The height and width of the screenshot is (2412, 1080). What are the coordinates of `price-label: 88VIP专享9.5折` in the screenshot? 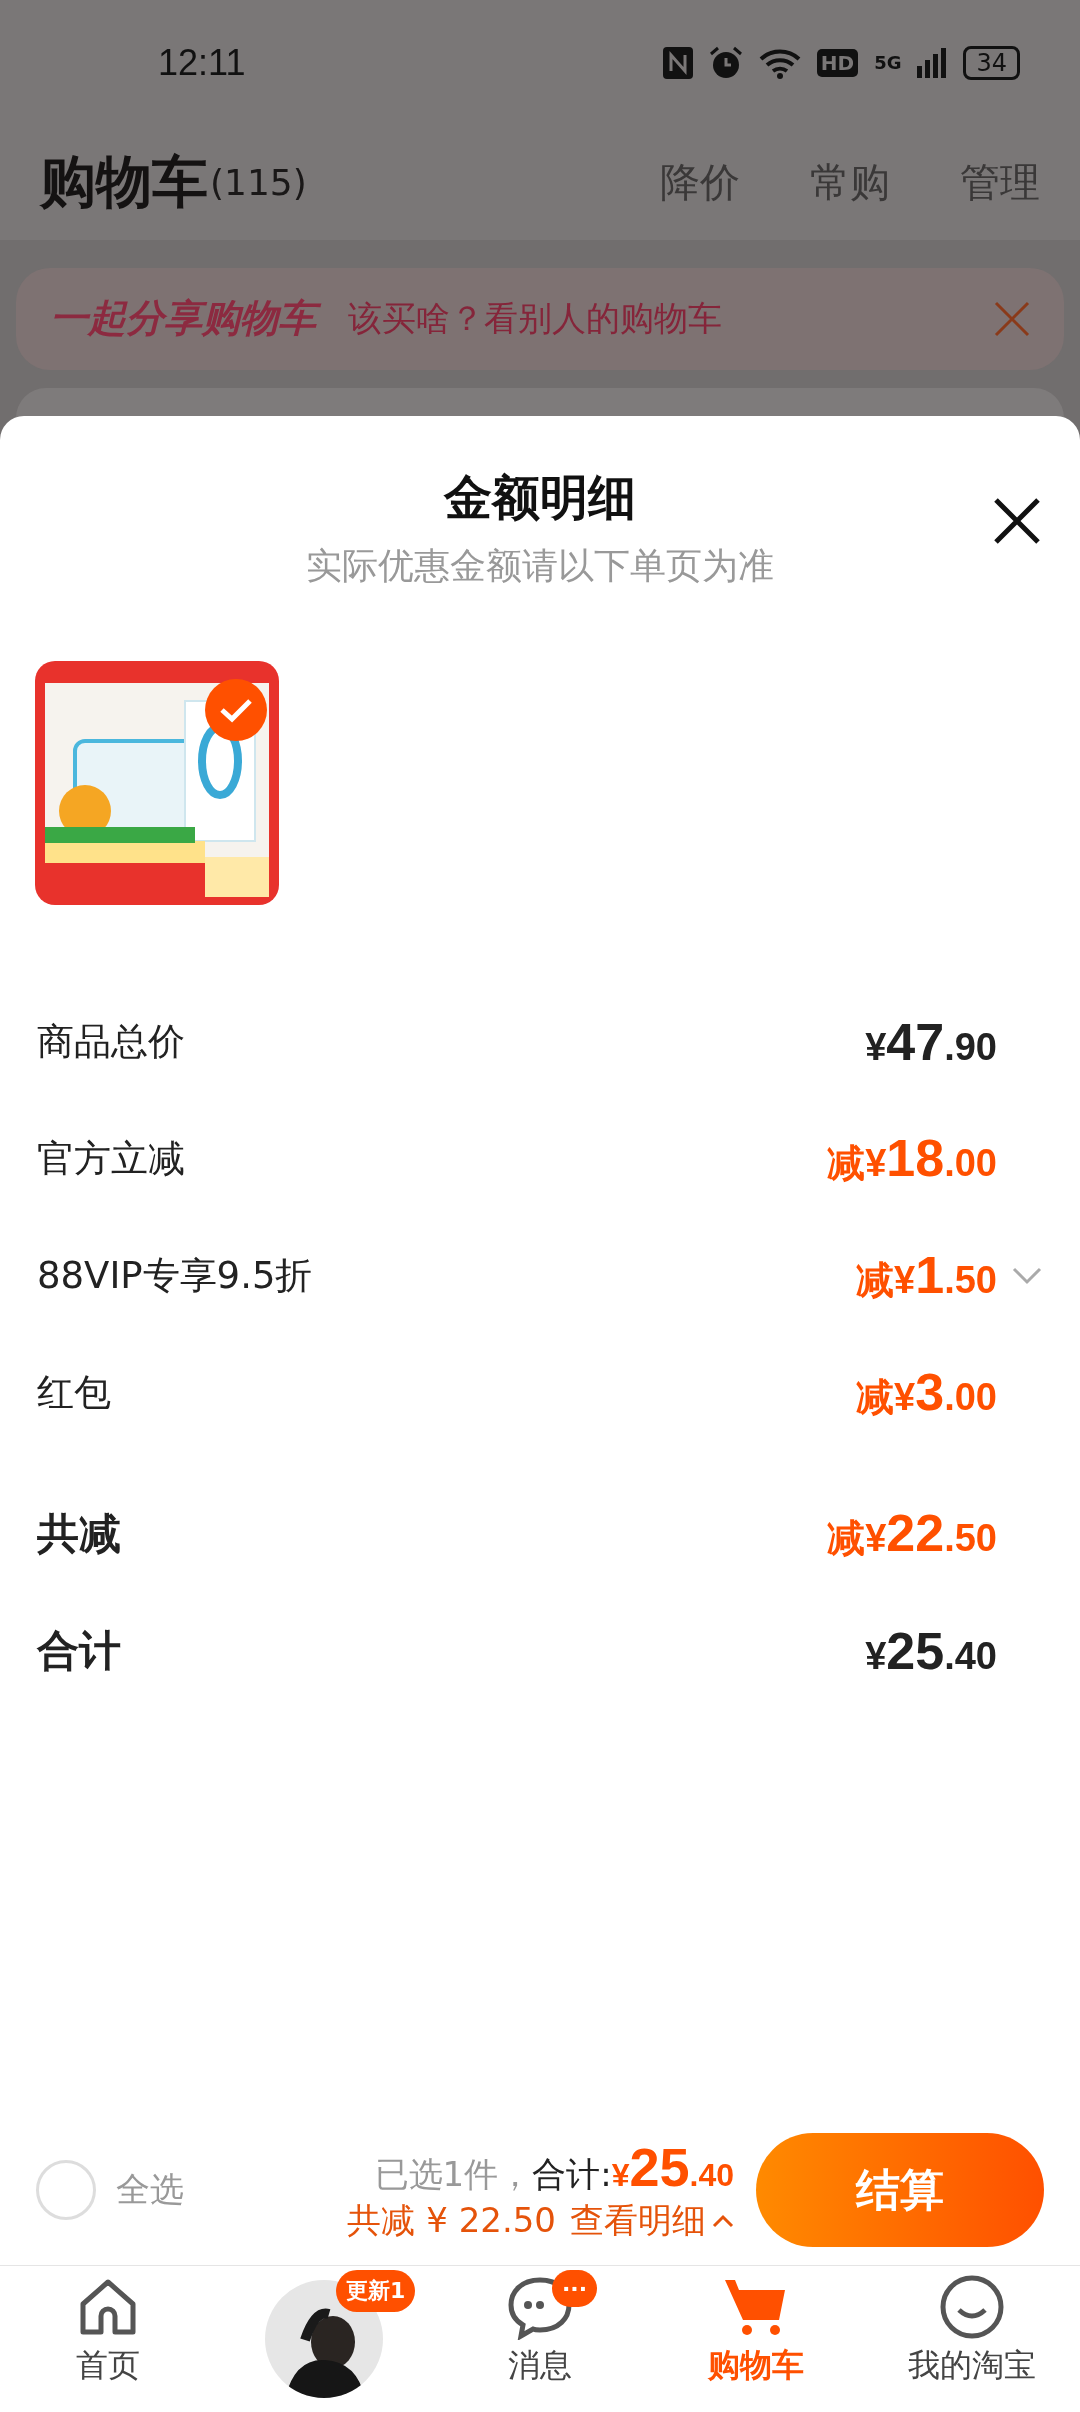 It's located at (175, 1275).